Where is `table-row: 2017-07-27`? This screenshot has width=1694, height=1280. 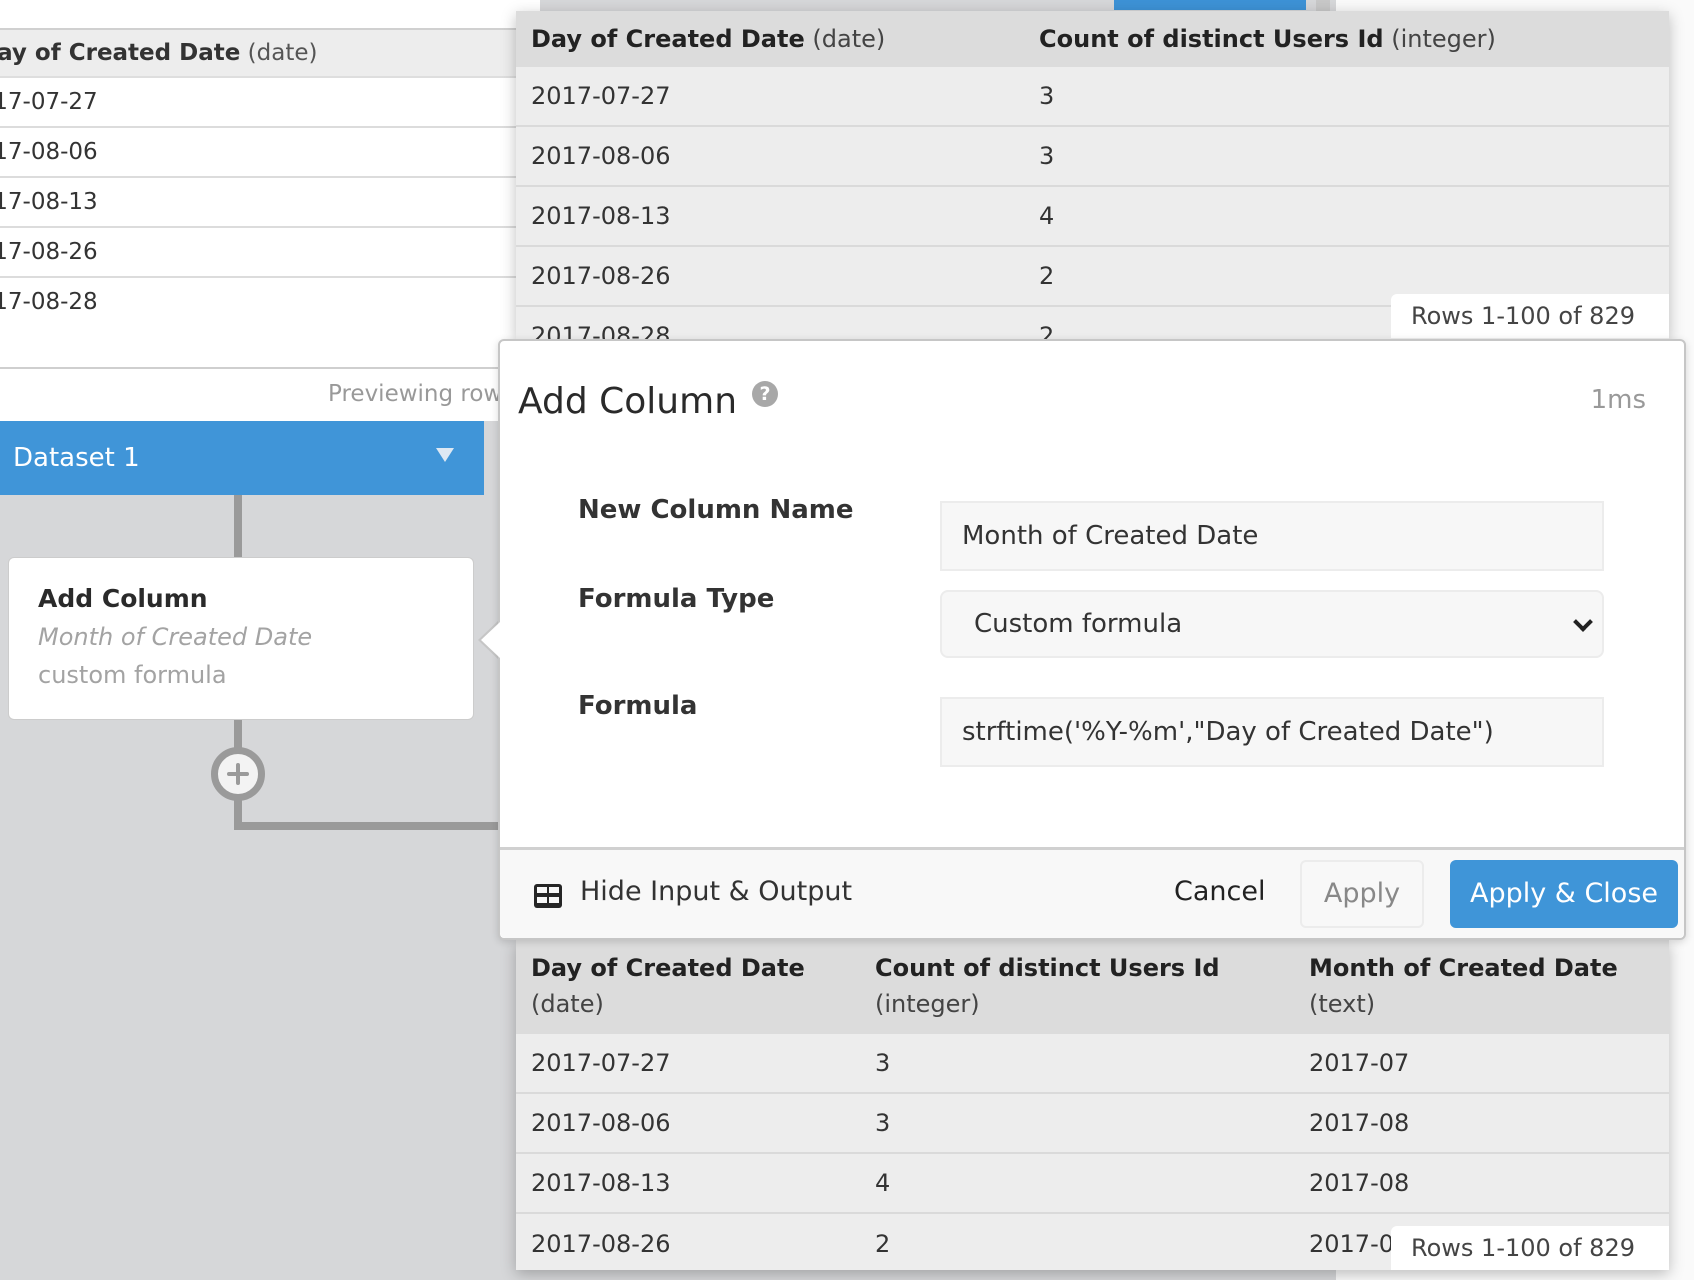 table-row: 2017-07-27 is located at coordinates (270, 103).